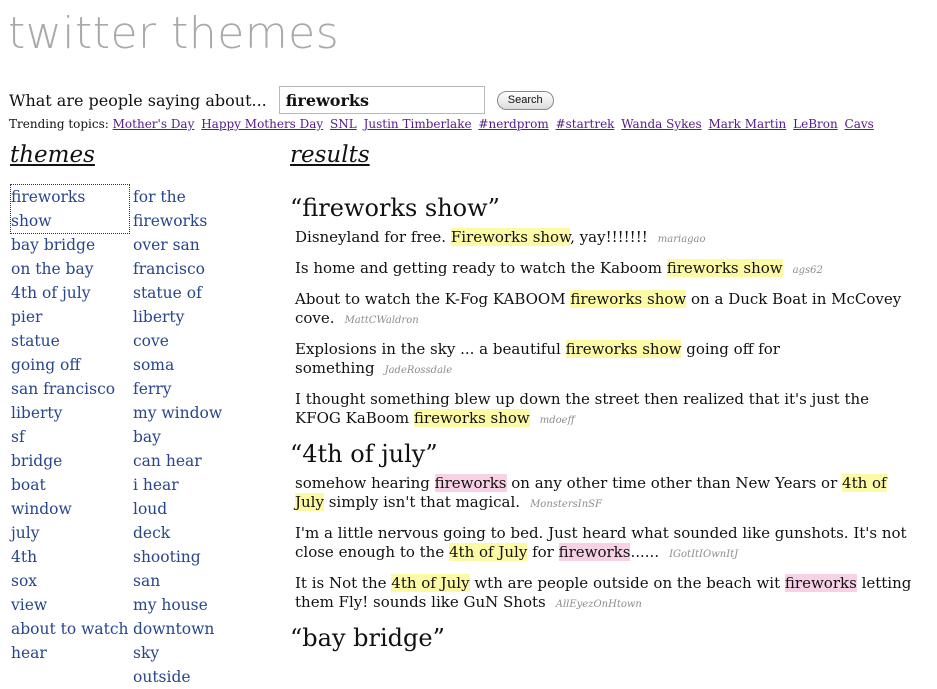 This screenshot has width=937, height=689. Describe the element at coordinates (192, 677) in the screenshot. I see `theme-link: outside` at that location.